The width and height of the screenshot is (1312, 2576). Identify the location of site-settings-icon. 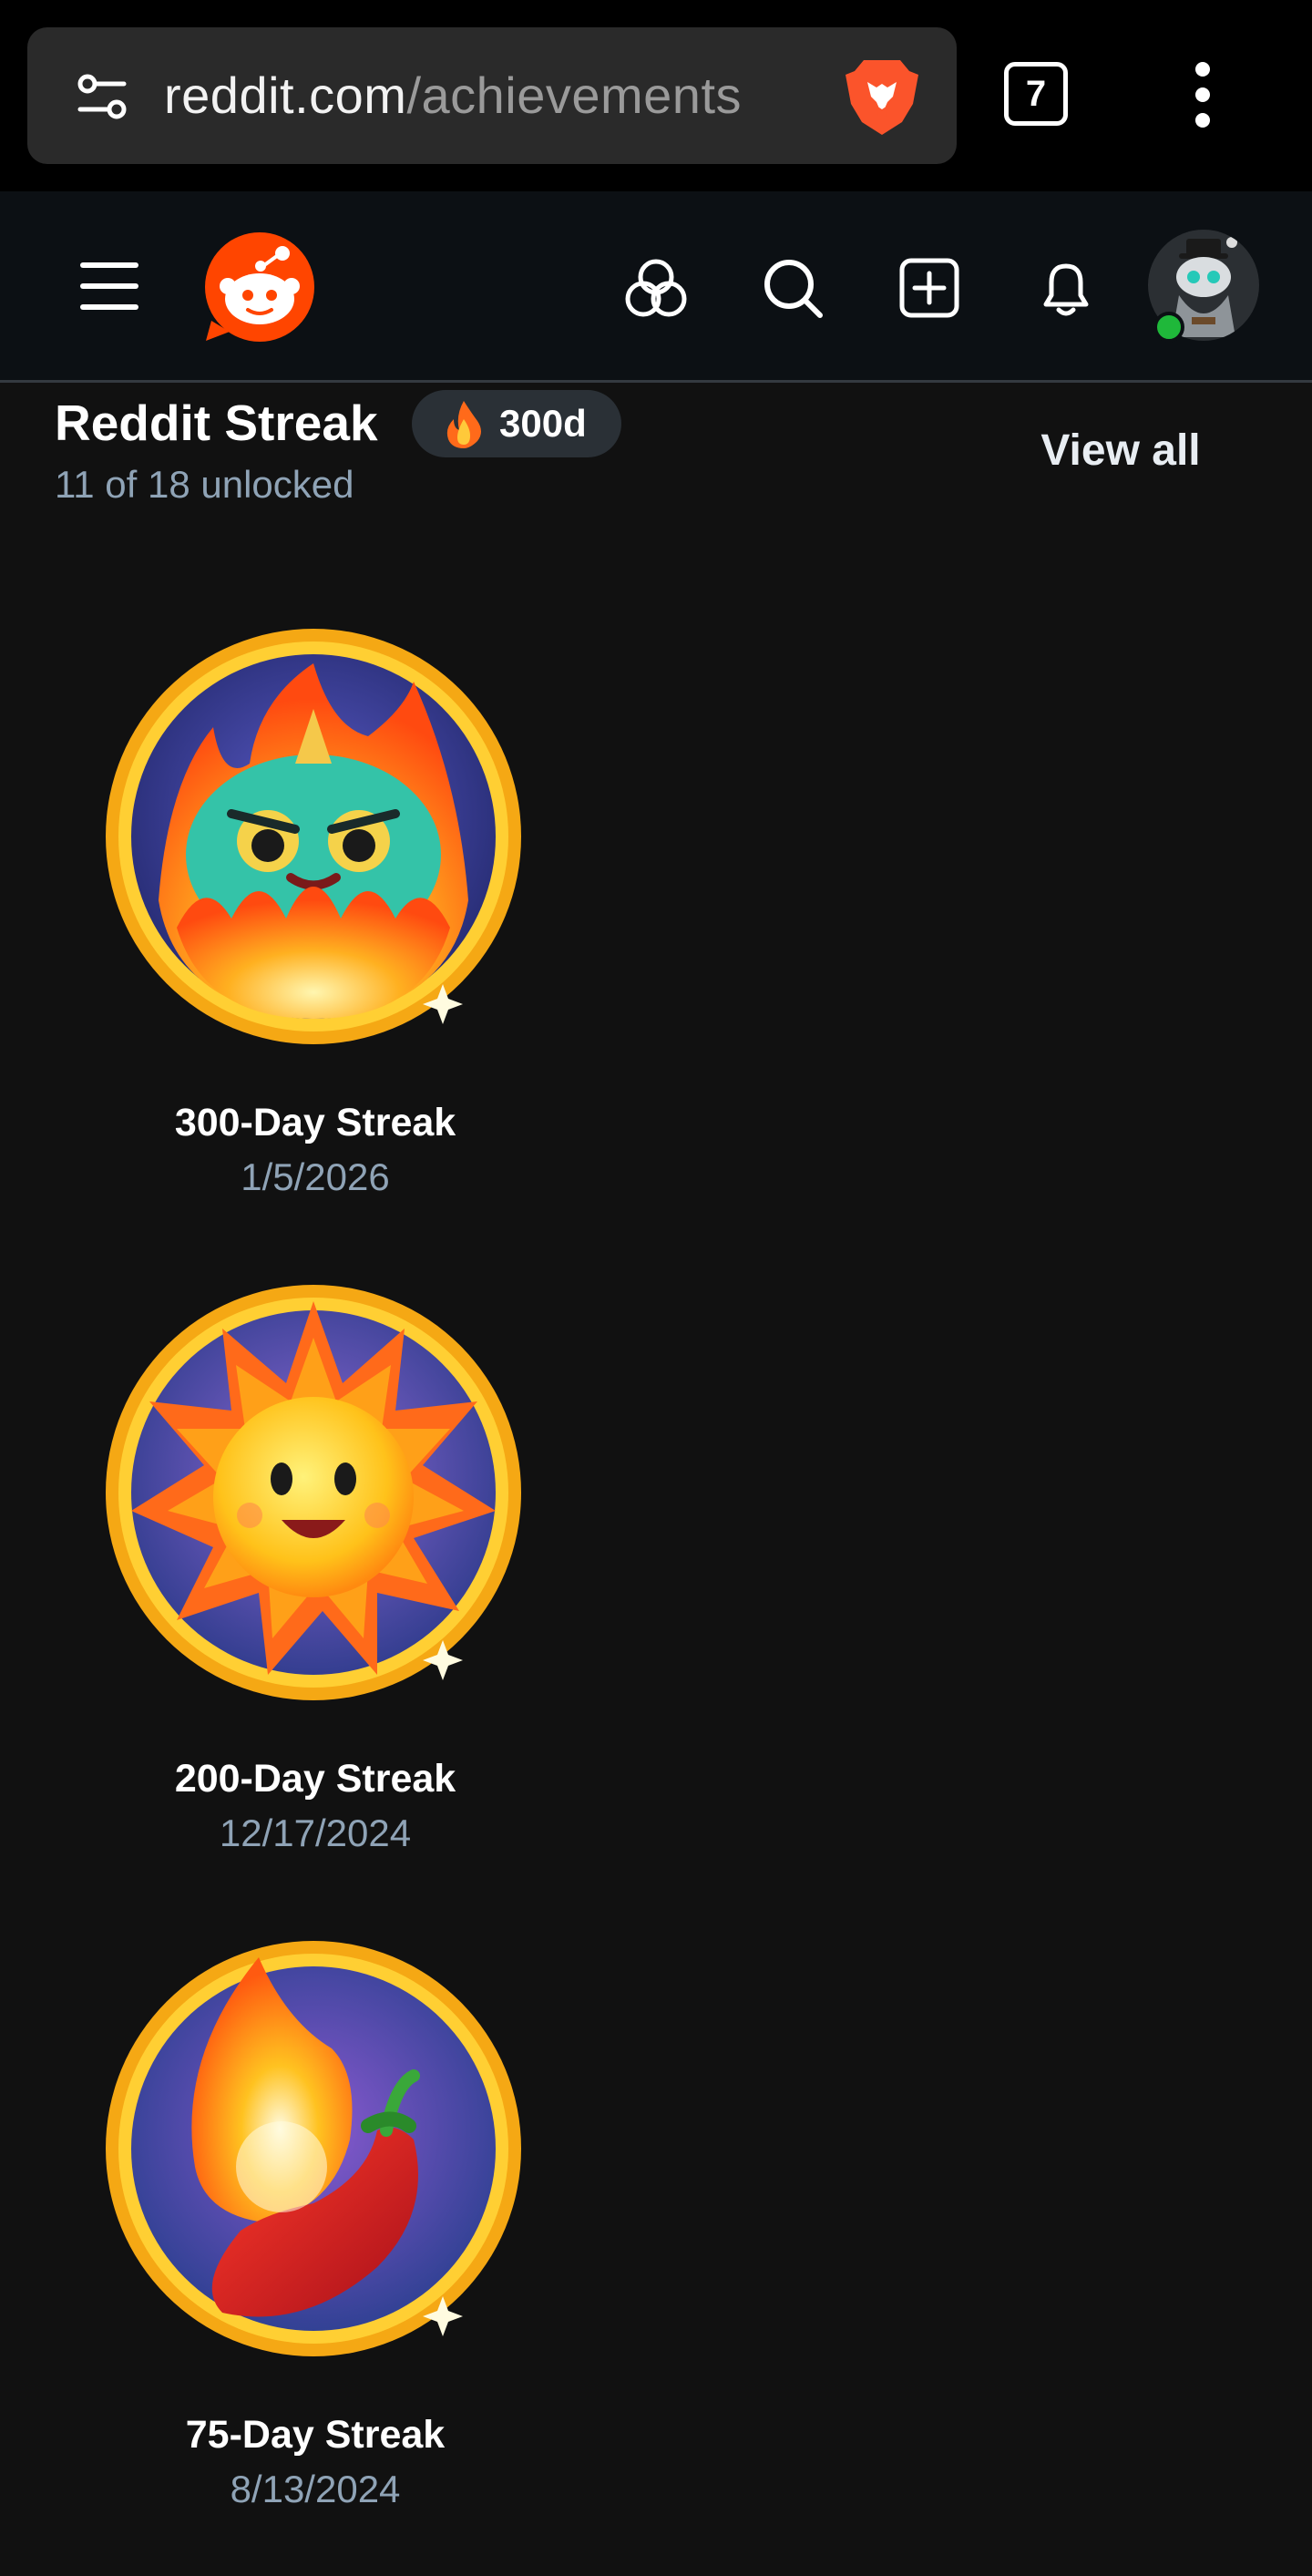
(102, 97).